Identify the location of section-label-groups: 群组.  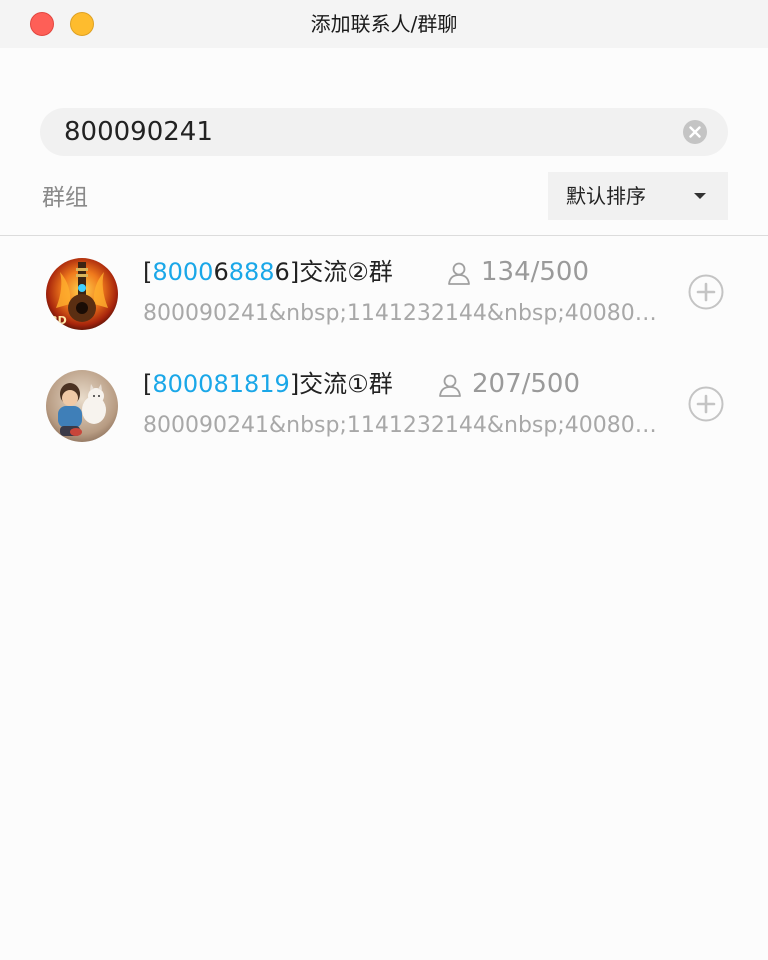
(65, 198).